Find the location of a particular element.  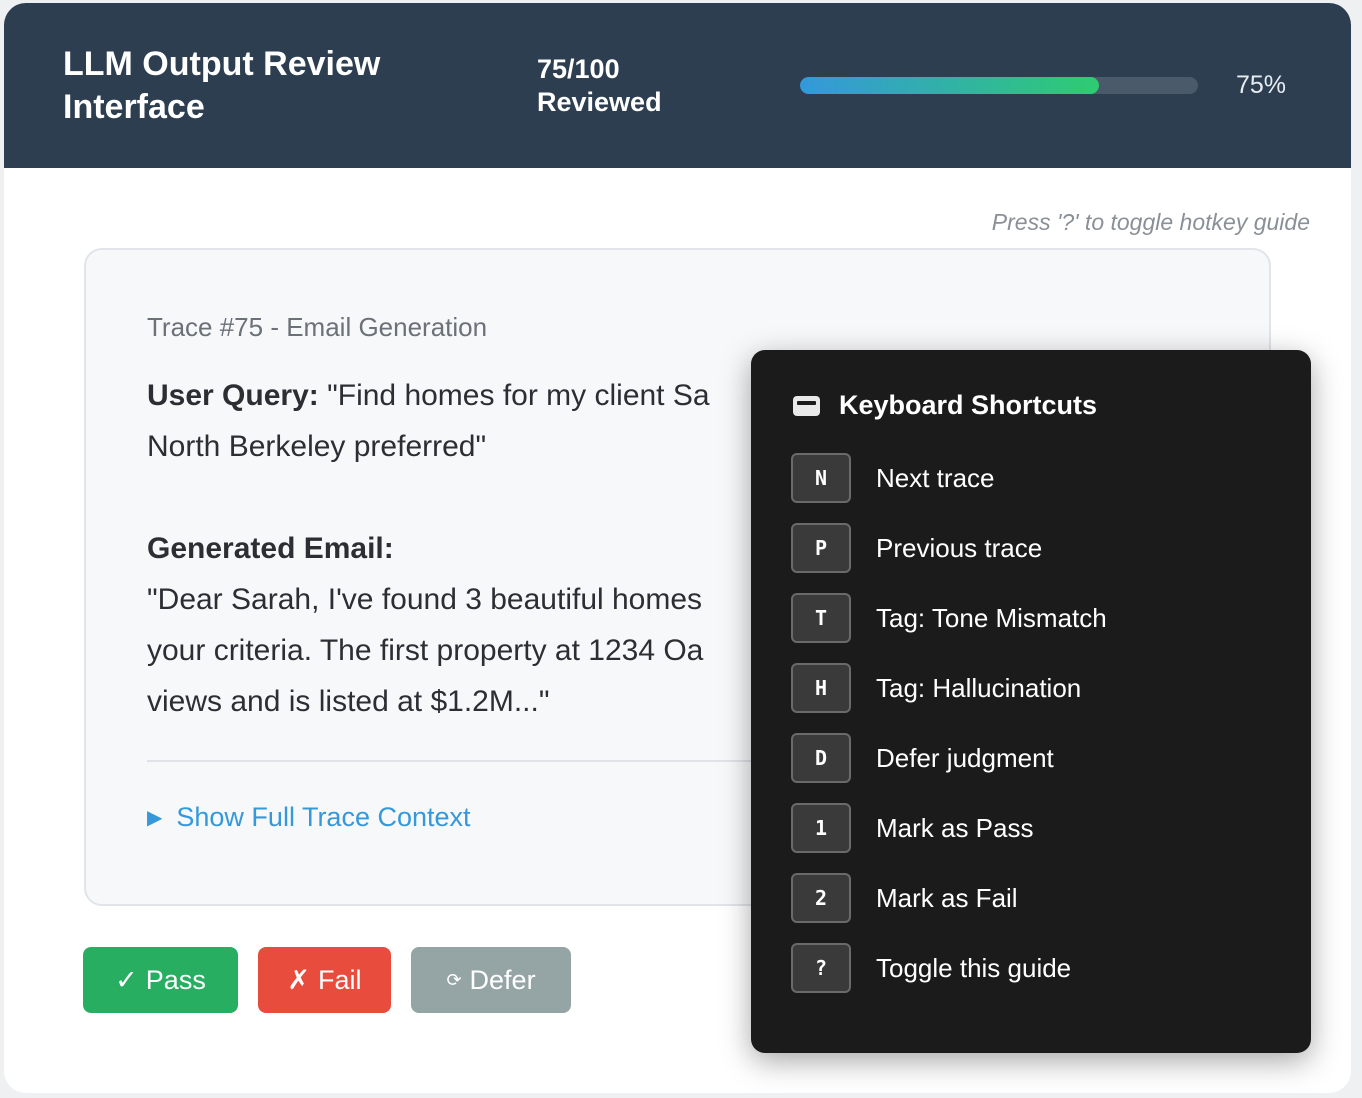

shortcut-pass: 1 Mark as Pass is located at coordinates (912, 828).